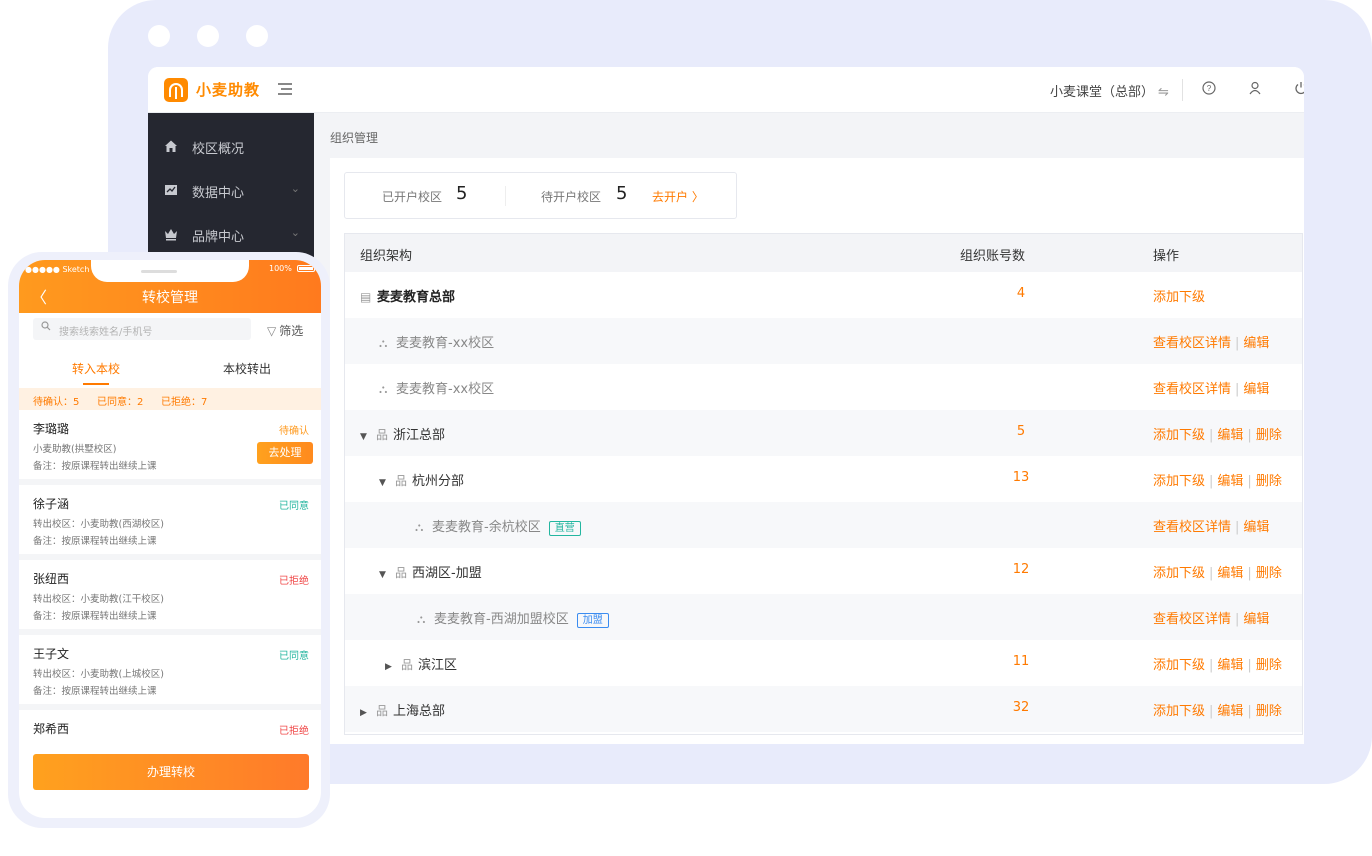 The height and width of the screenshot is (856, 1372). What do you see at coordinates (412, 197) in the screenshot?
I see `opened-campus-label: 已开户校区` at bounding box center [412, 197].